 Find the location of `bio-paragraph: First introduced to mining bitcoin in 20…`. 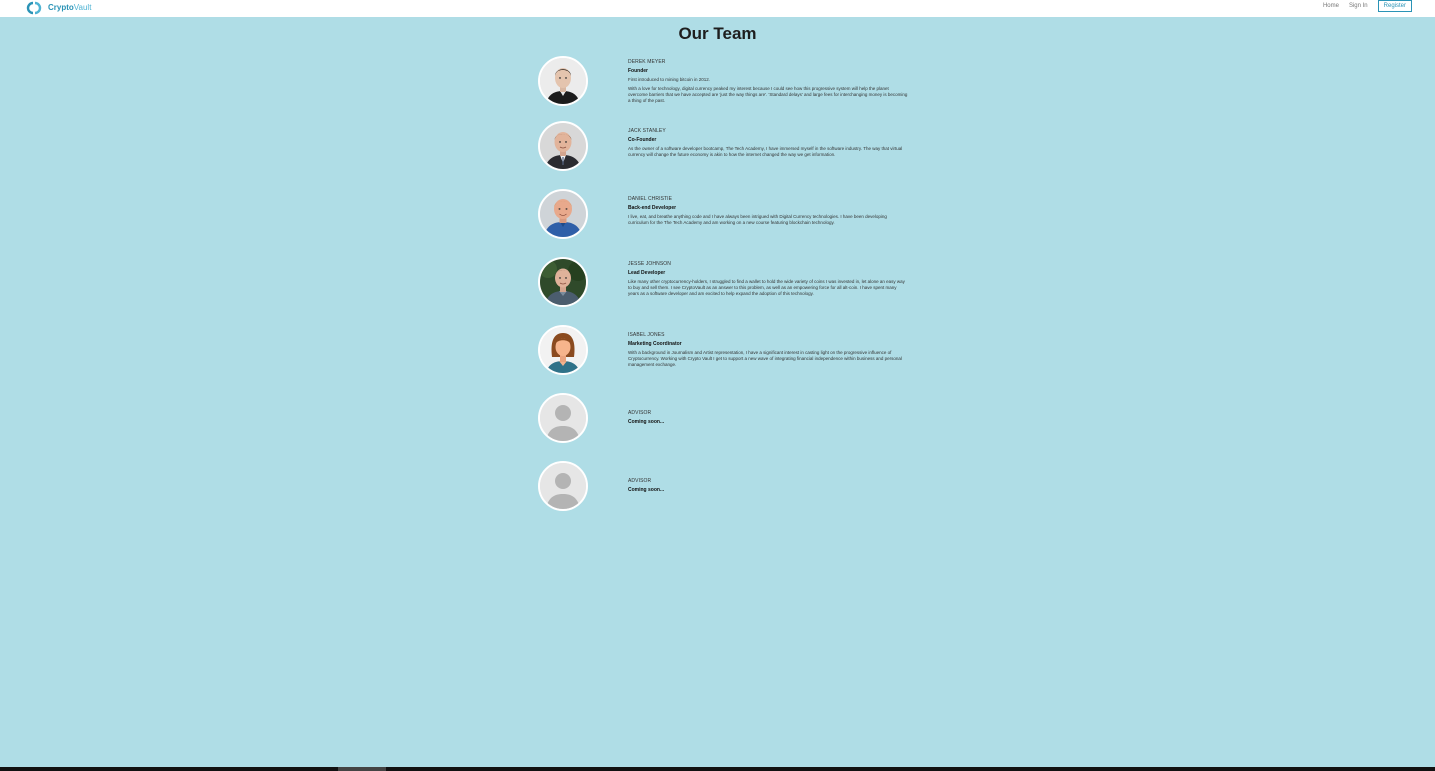

bio-paragraph: First introduced to mining bitcoin in 20… is located at coordinates (669, 79).